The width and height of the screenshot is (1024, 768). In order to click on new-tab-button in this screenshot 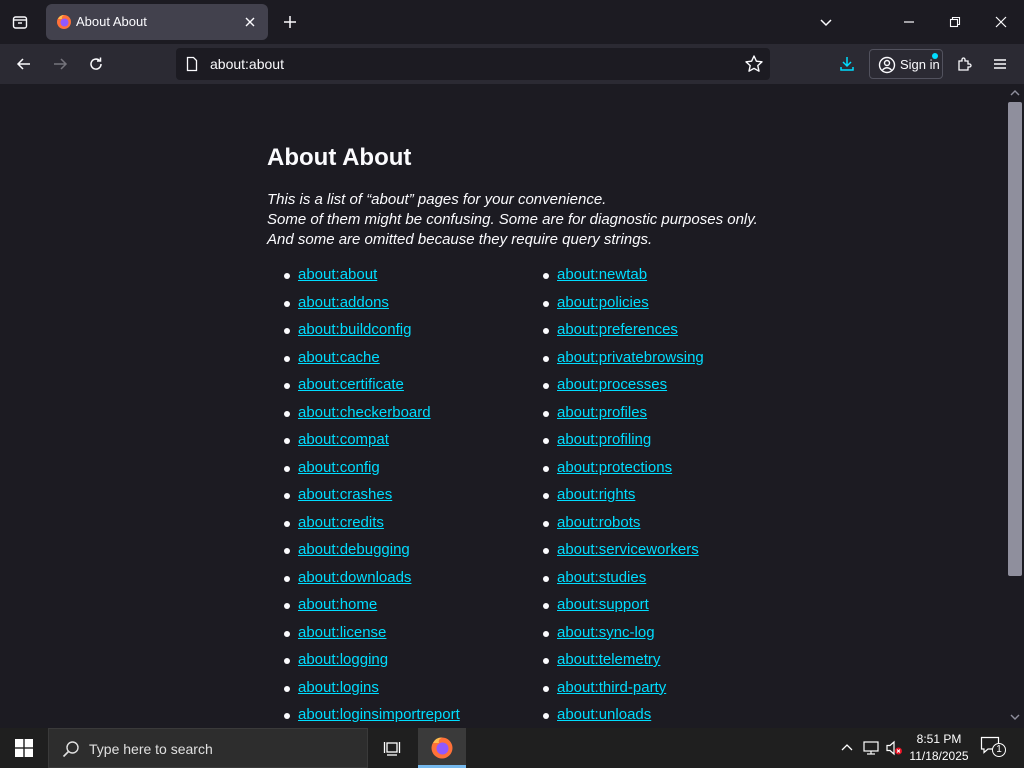, I will do `click(290, 22)`.